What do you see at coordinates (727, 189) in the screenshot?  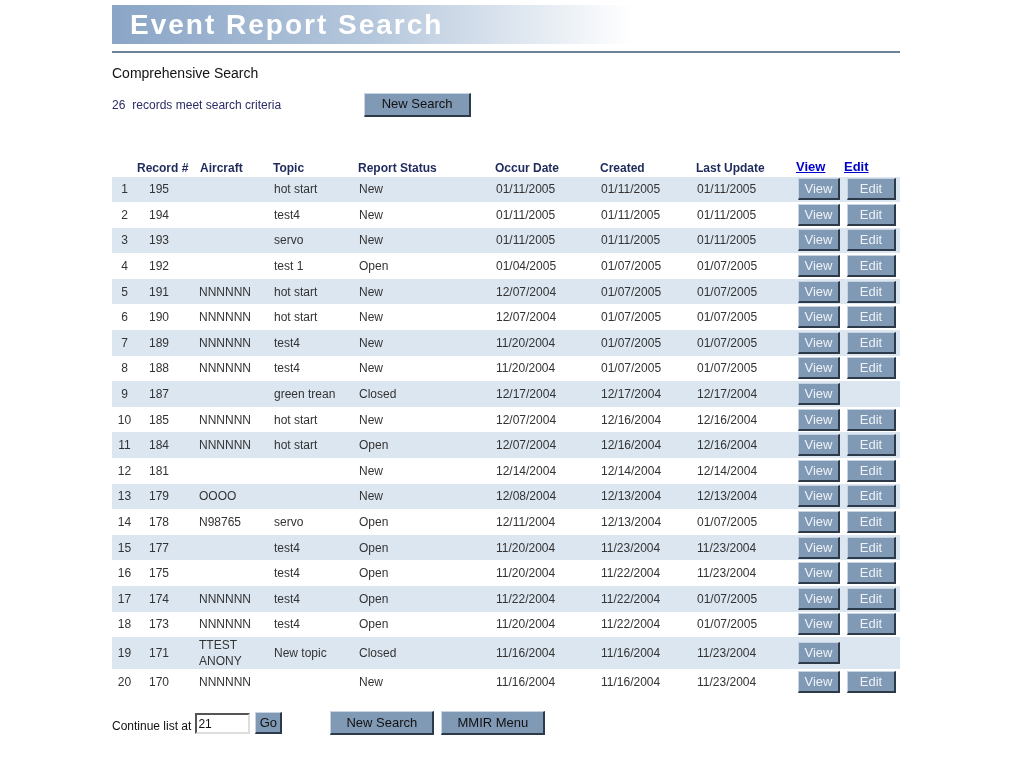 I see `table-cell: 01/11/2005` at bounding box center [727, 189].